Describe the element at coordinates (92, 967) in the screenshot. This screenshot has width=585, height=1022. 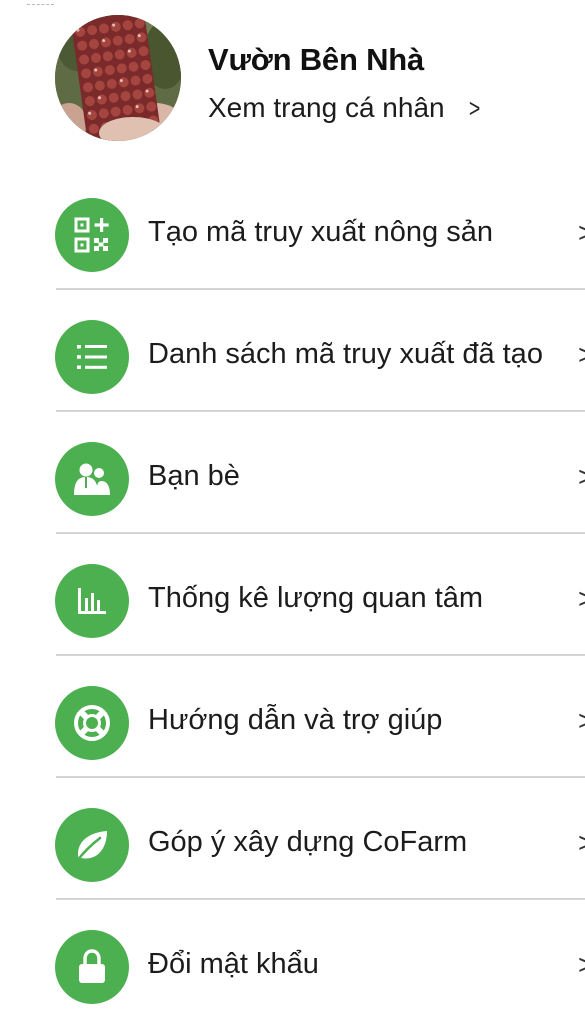
I see `lock-icon` at that location.